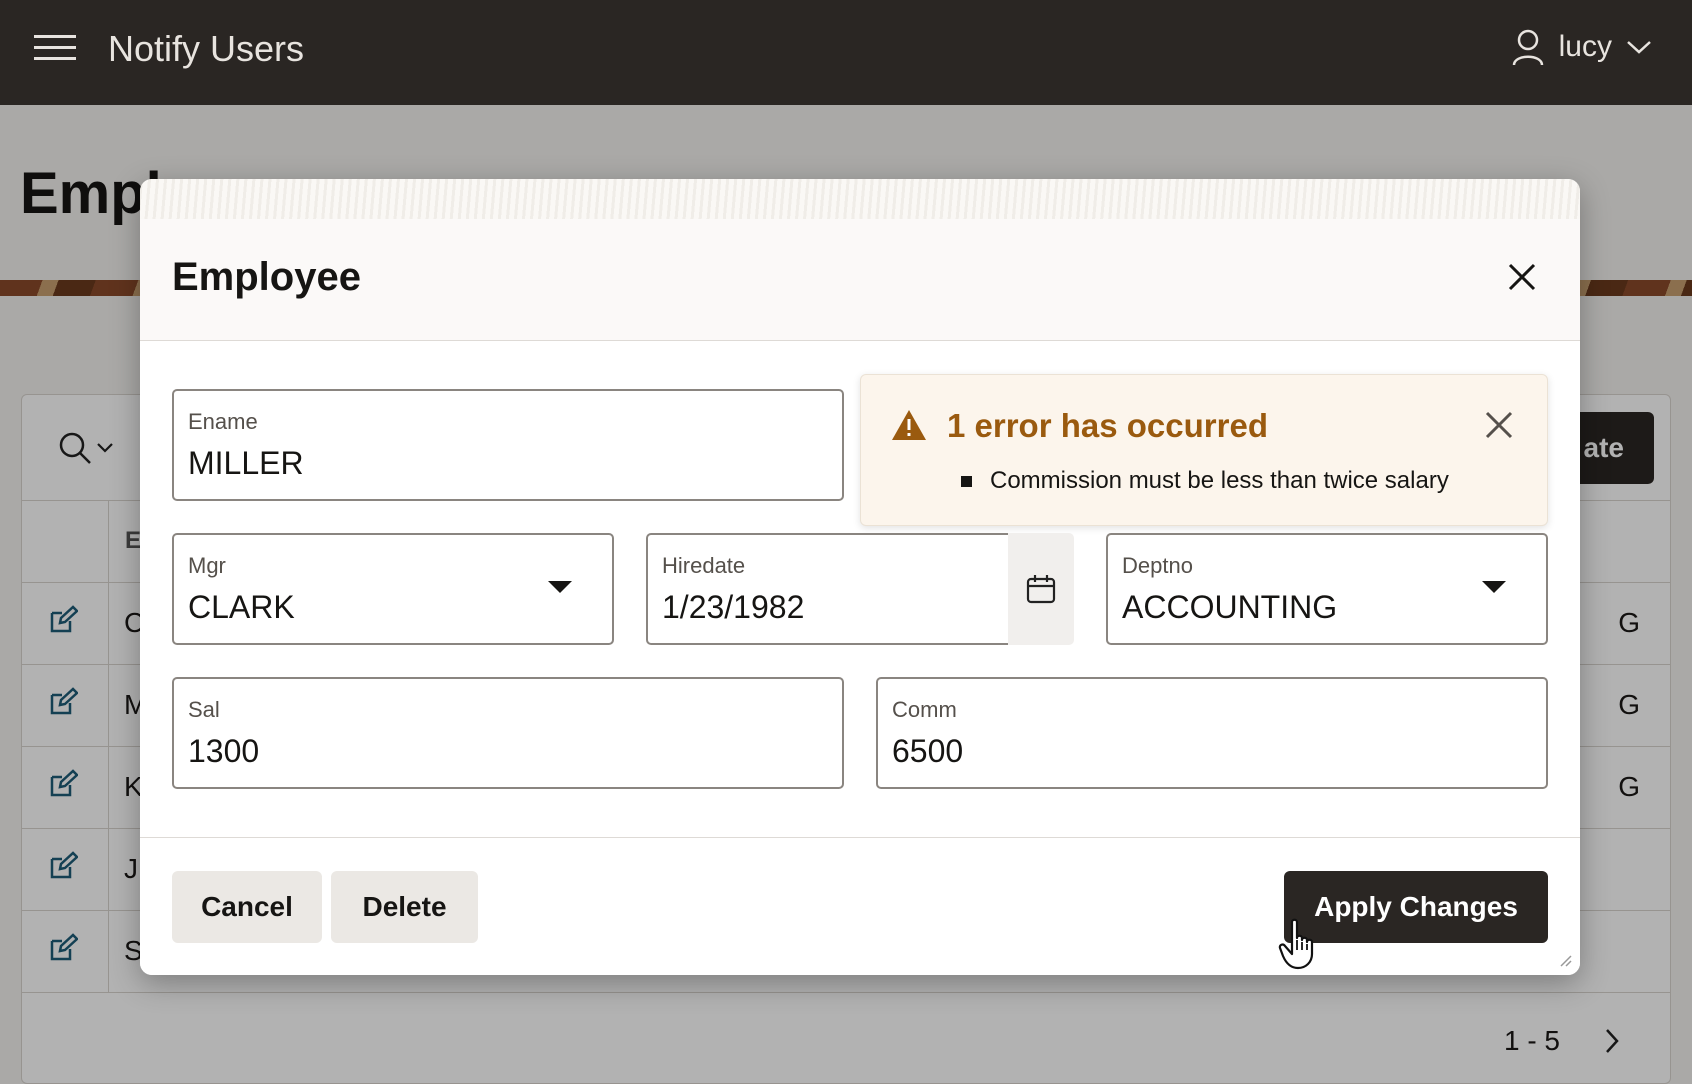  Describe the element at coordinates (508, 733) in the screenshot. I see `sal-field: Sal 1300` at that location.